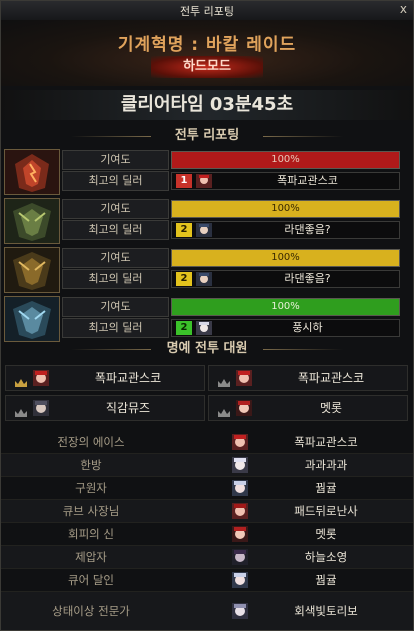  I want to click on battle-report-heading: 전투 리포팅, so click(207, 136).